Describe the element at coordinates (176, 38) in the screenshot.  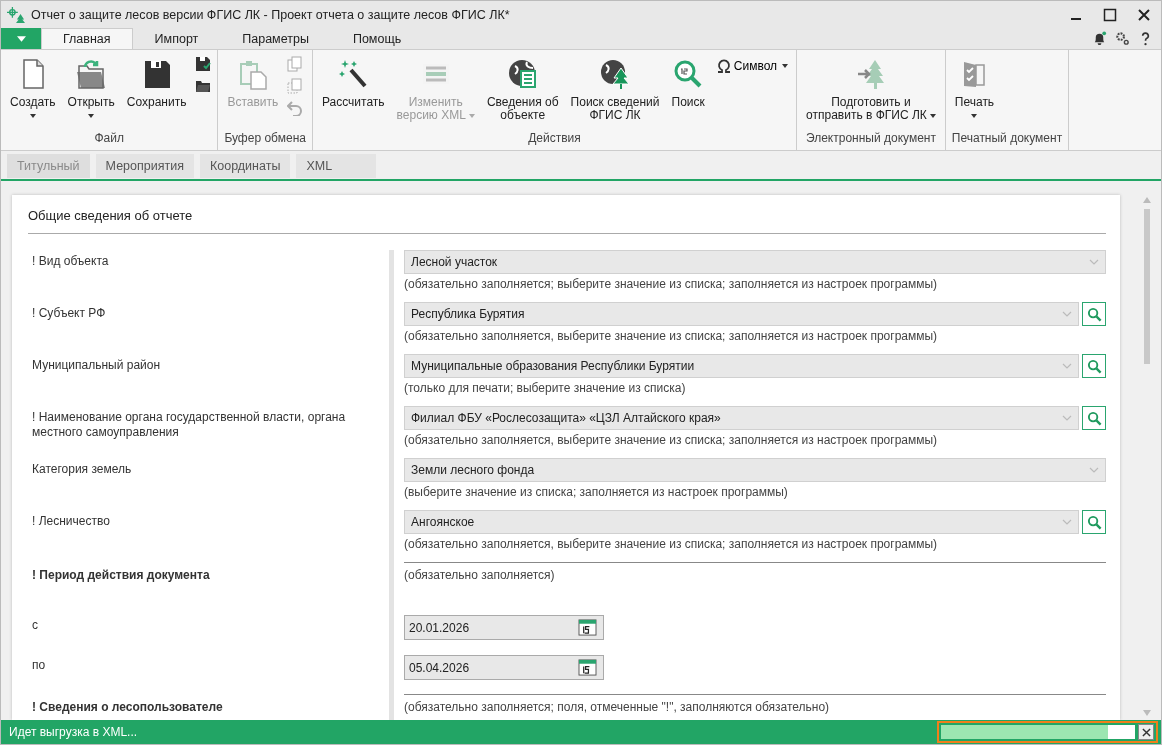
I see `ribbon-tab: Импорт` at that location.